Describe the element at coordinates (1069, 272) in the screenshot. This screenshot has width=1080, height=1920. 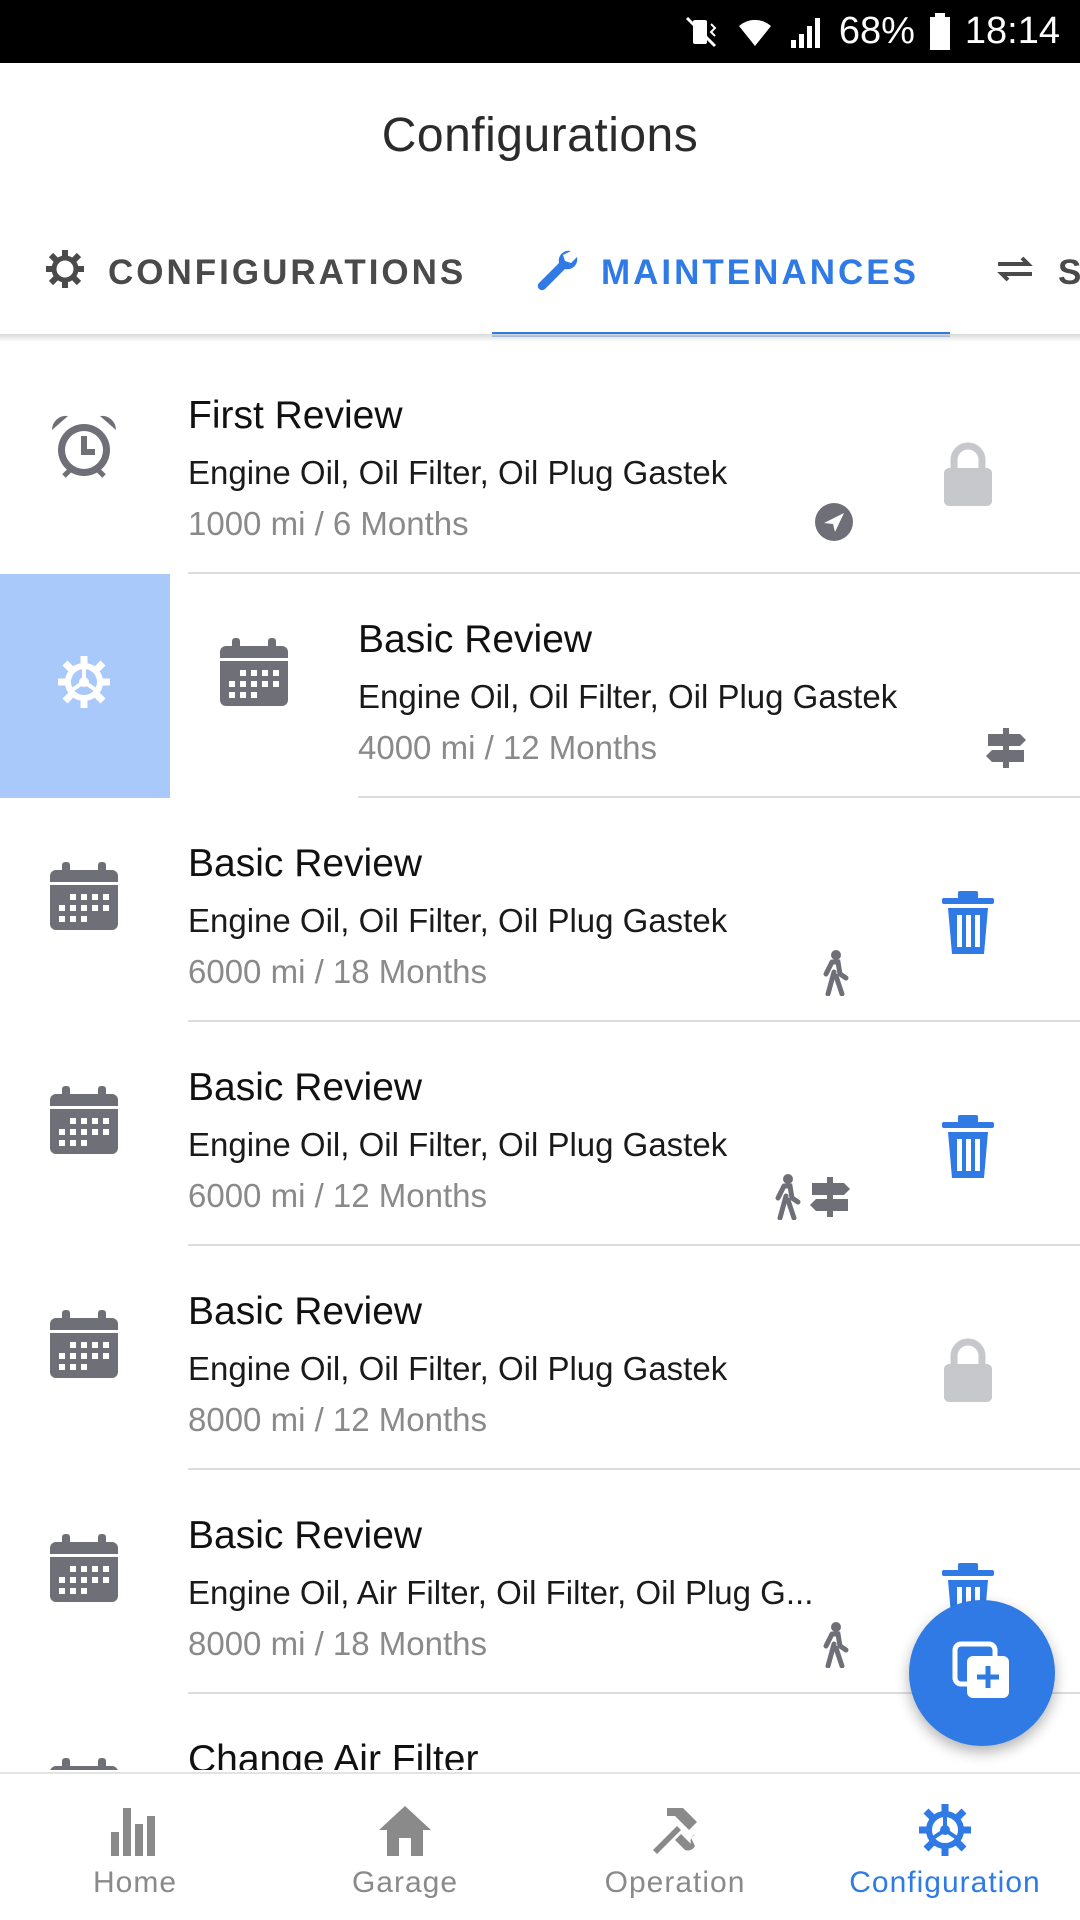
I see `tab-label: S` at that location.